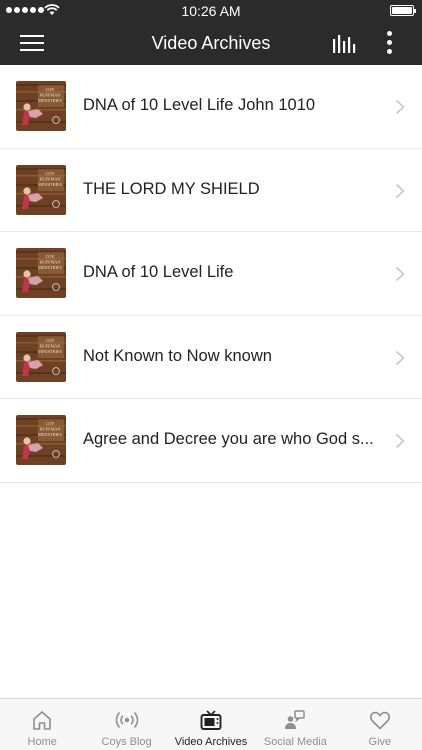 Image resolution: width=422 pixels, height=750 pixels. What do you see at coordinates (126, 742) in the screenshot?
I see `tab-label: Coys Blog` at bounding box center [126, 742].